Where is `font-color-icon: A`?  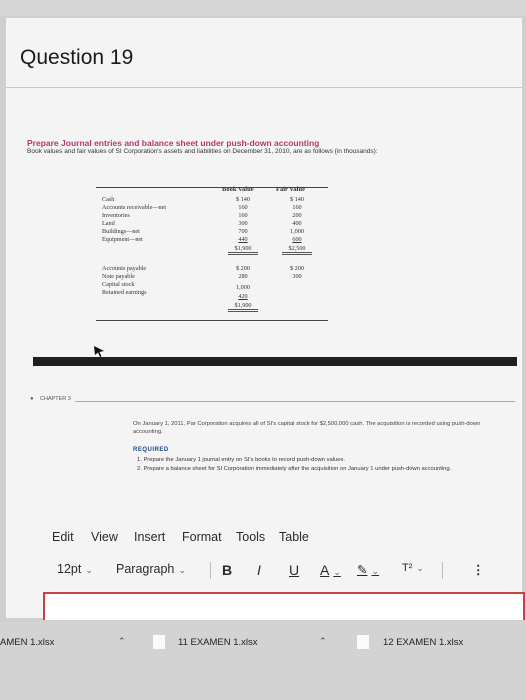
font-color-icon: A is located at coordinates (325, 570).